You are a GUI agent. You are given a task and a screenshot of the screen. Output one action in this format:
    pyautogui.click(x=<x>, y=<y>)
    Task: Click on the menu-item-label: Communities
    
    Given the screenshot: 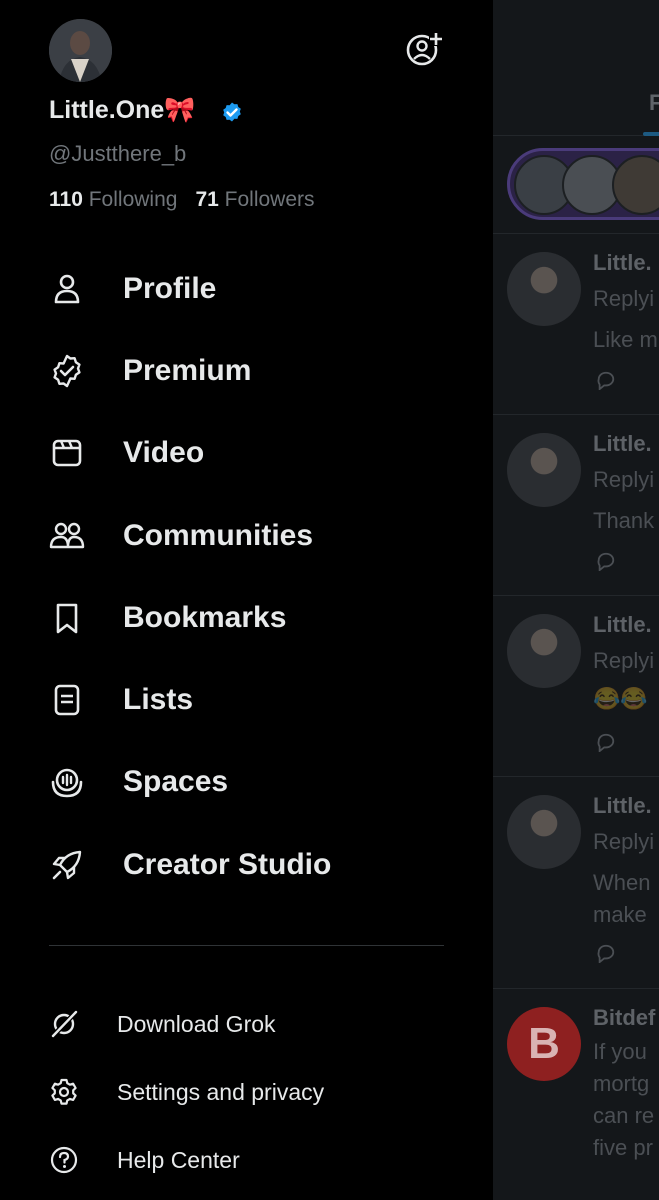 What is the action you would take?
    pyautogui.click(x=218, y=535)
    